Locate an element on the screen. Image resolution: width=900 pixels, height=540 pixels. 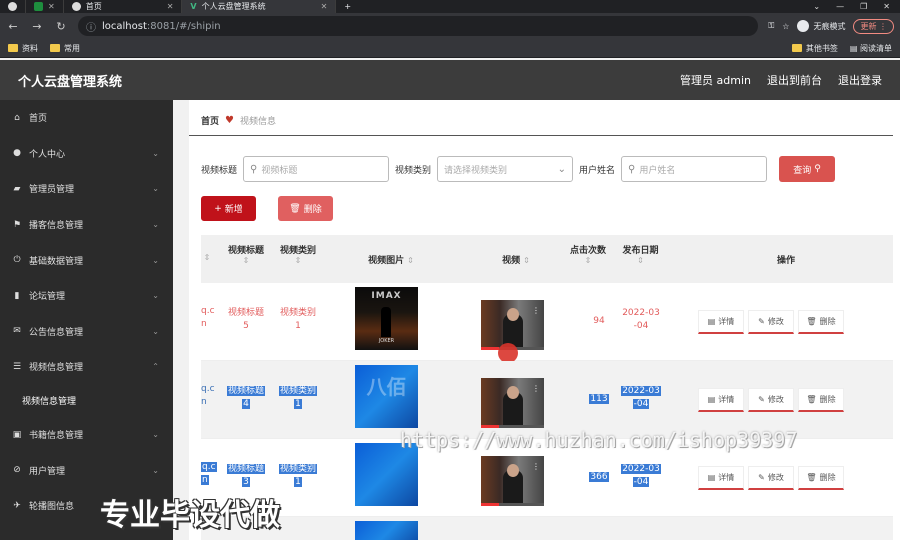
type-select: 请选择视频类别 ⌄ is located at coordinates (505, 169).